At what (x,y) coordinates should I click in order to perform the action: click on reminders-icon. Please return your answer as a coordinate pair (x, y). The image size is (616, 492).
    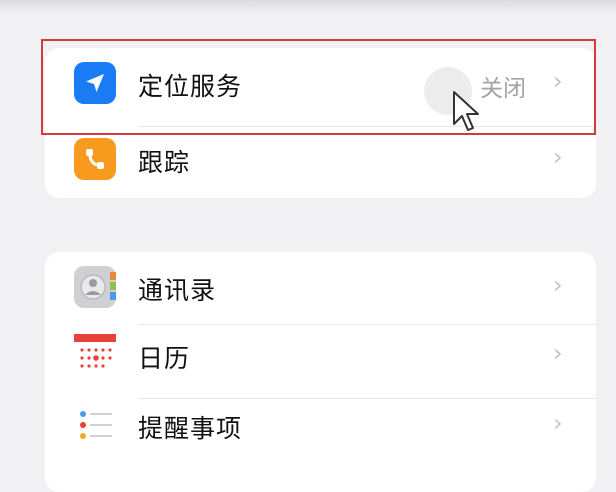
    Looking at the image, I should click on (95, 425).